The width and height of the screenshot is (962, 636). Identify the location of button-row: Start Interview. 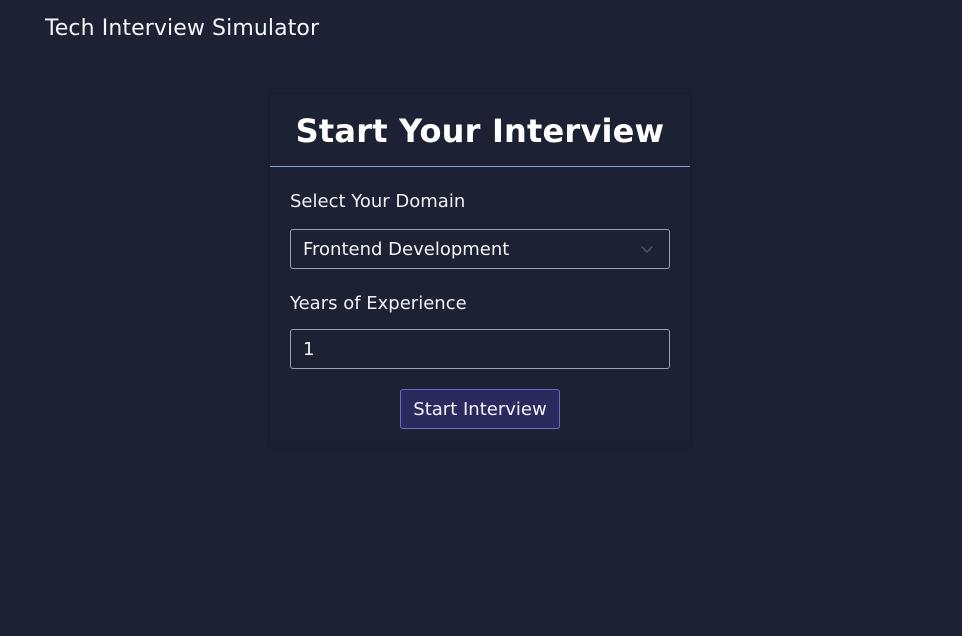
(480, 409).